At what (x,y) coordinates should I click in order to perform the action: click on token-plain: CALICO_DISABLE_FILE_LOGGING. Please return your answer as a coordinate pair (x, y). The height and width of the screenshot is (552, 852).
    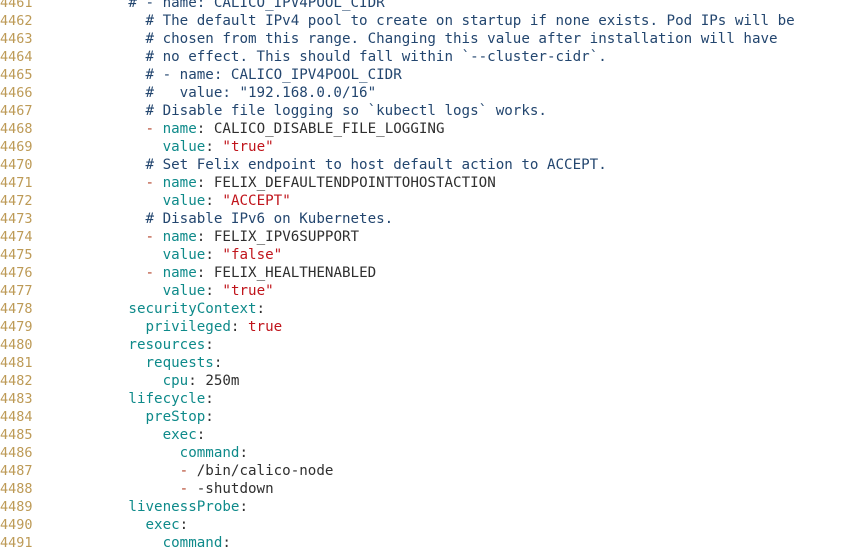
    Looking at the image, I should click on (329, 129).